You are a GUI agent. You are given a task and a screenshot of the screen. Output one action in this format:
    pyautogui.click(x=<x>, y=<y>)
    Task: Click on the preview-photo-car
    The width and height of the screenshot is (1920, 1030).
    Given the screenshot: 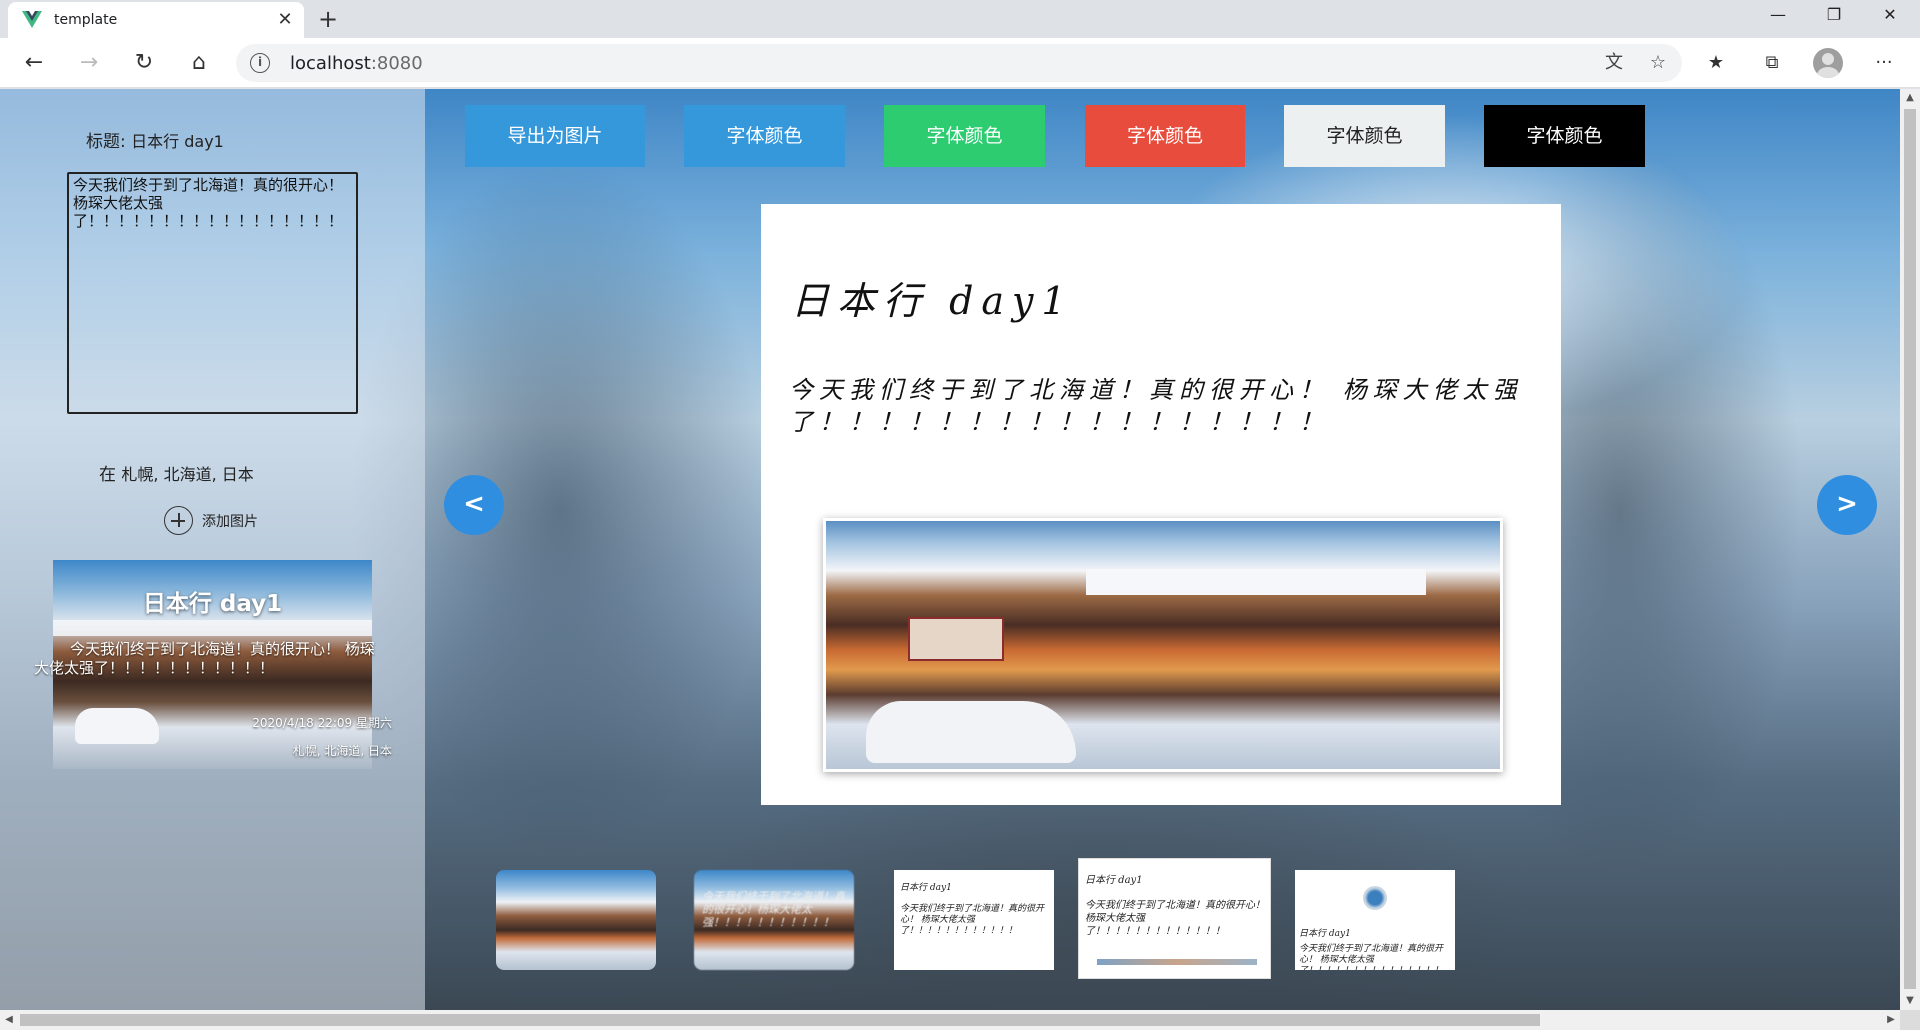 What is the action you would take?
    pyautogui.click(x=117, y=726)
    